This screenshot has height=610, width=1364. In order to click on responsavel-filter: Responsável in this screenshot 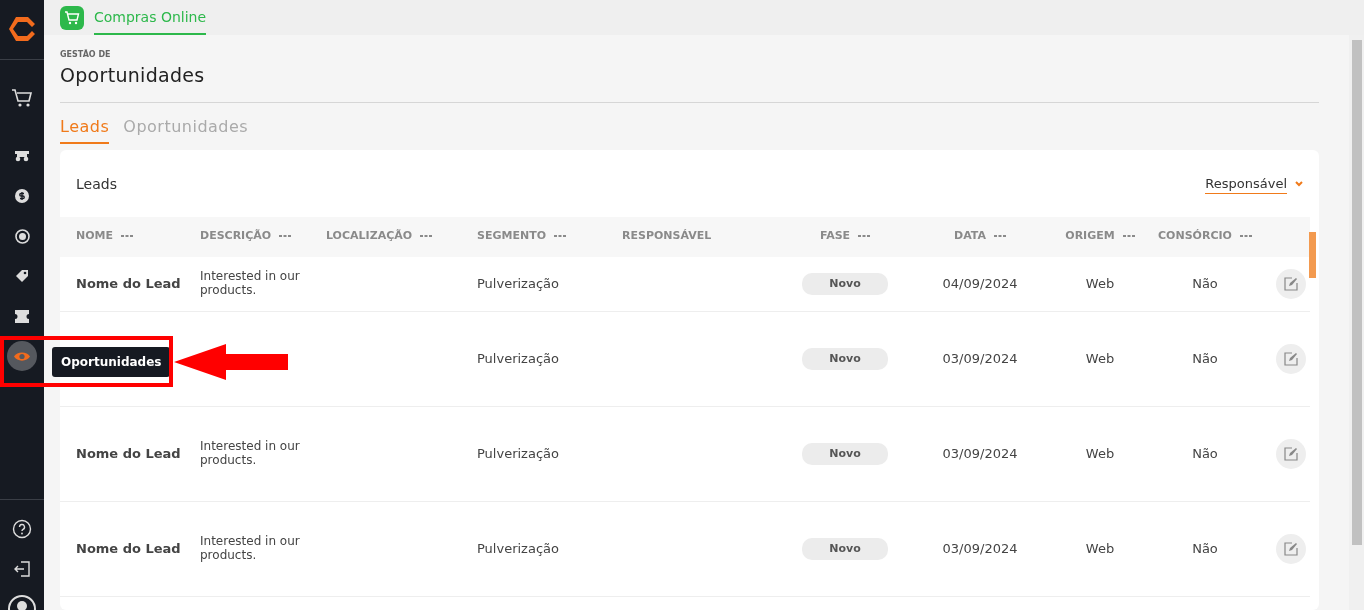, I will do `click(1246, 184)`.